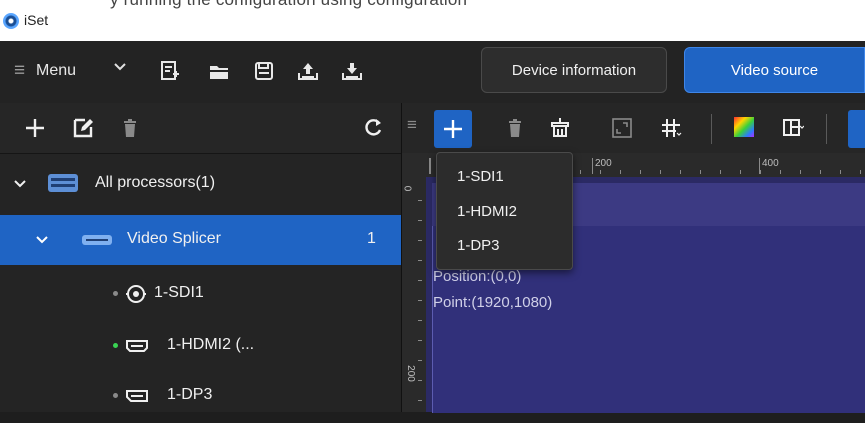 Image resolution: width=865 pixels, height=423 pixels. I want to click on position-readout: Position:(0,0), so click(477, 276).